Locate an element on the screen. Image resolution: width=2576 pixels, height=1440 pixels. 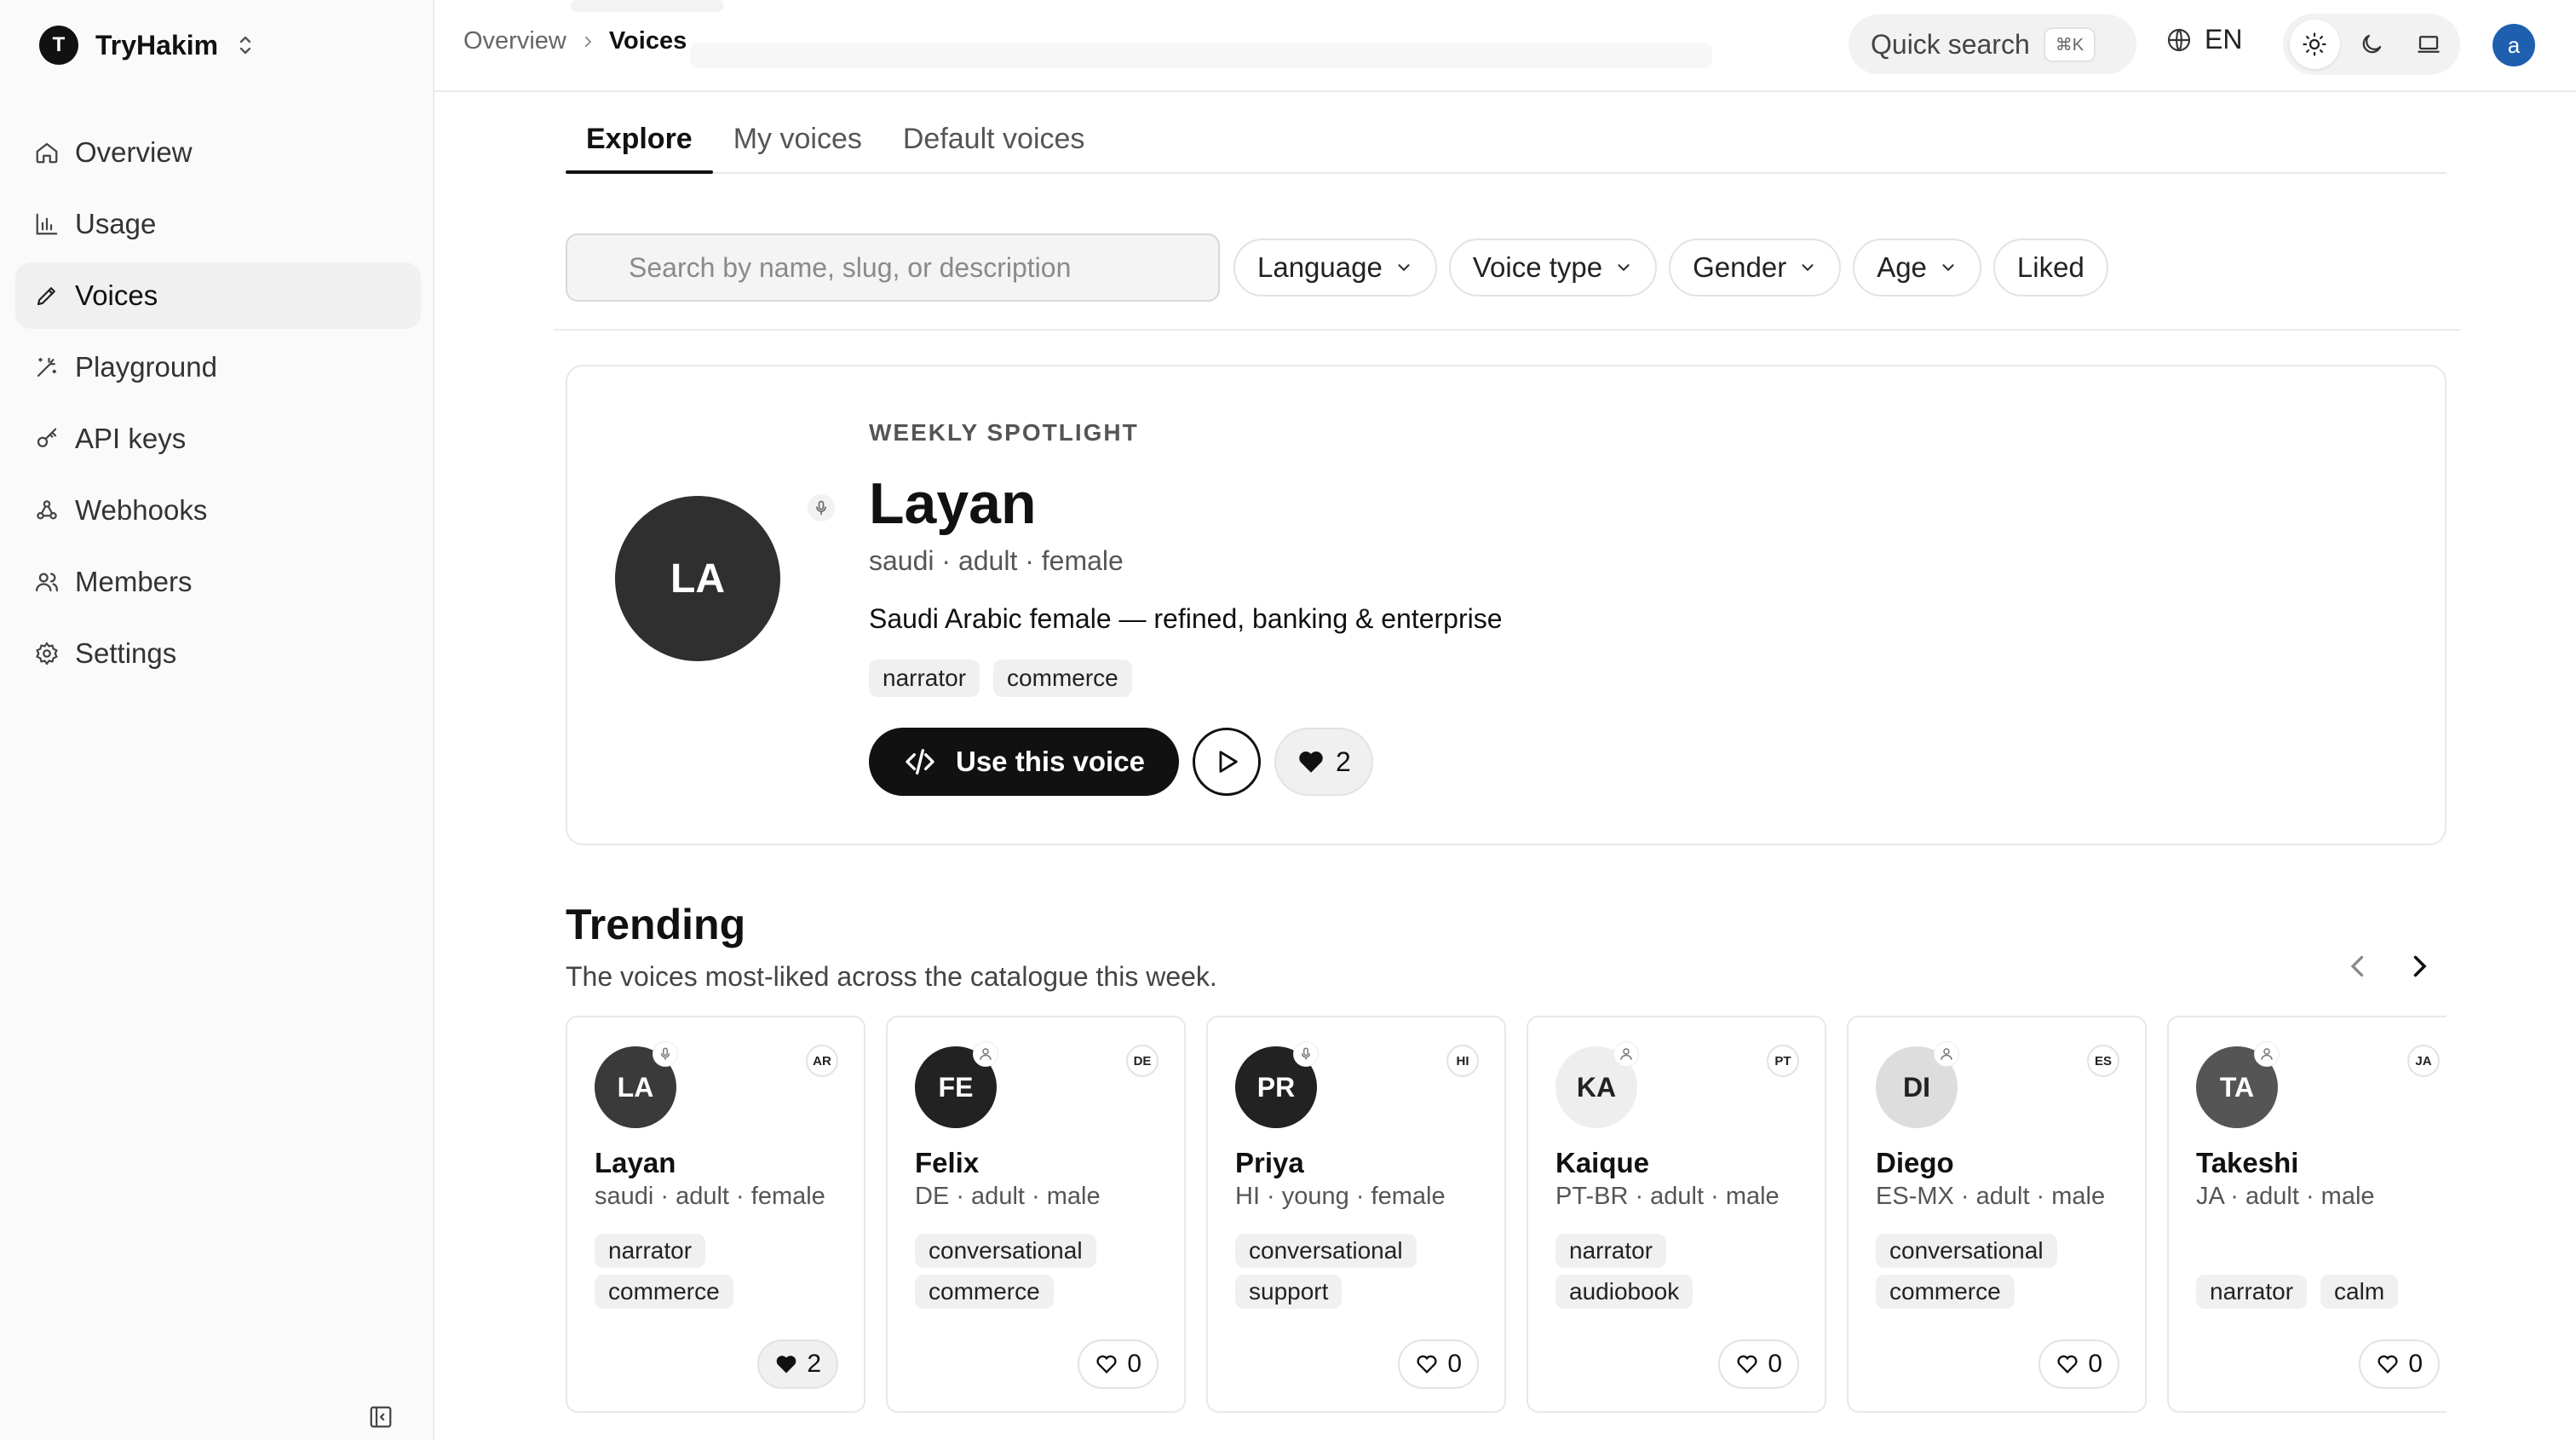
workspace-switcher: T TryHakim is located at coordinates (148, 45).